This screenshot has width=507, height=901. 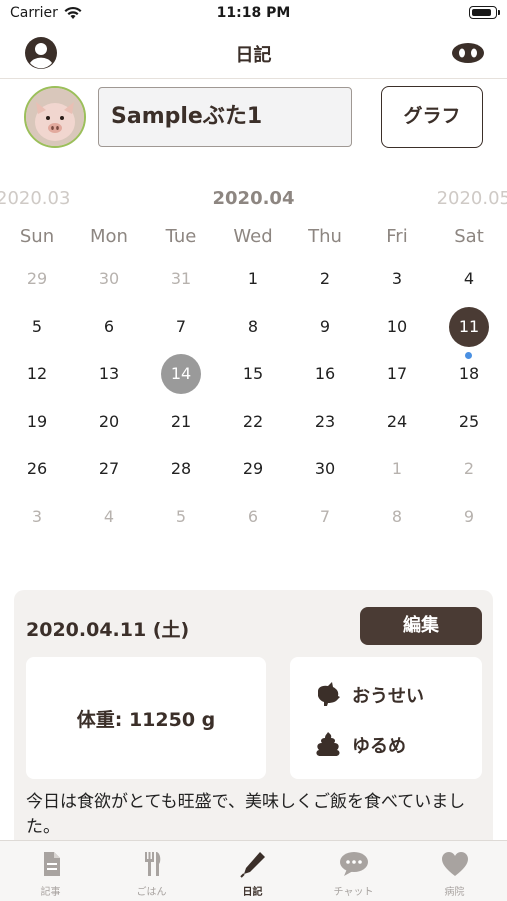 What do you see at coordinates (50, 871) in the screenshot?
I see `tab-articles: 記事` at bounding box center [50, 871].